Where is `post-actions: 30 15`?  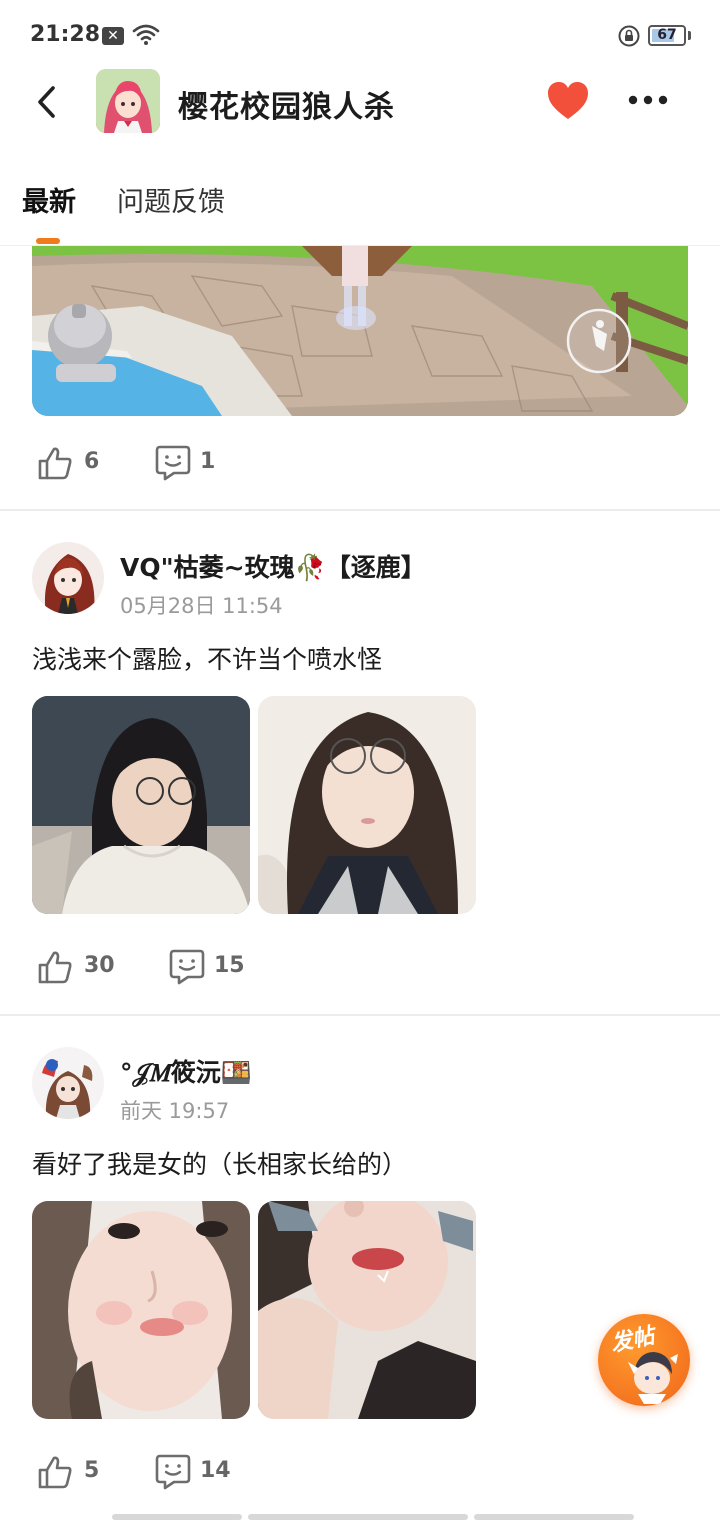 post-actions: 30 15 is located at coordinates (146, 968).